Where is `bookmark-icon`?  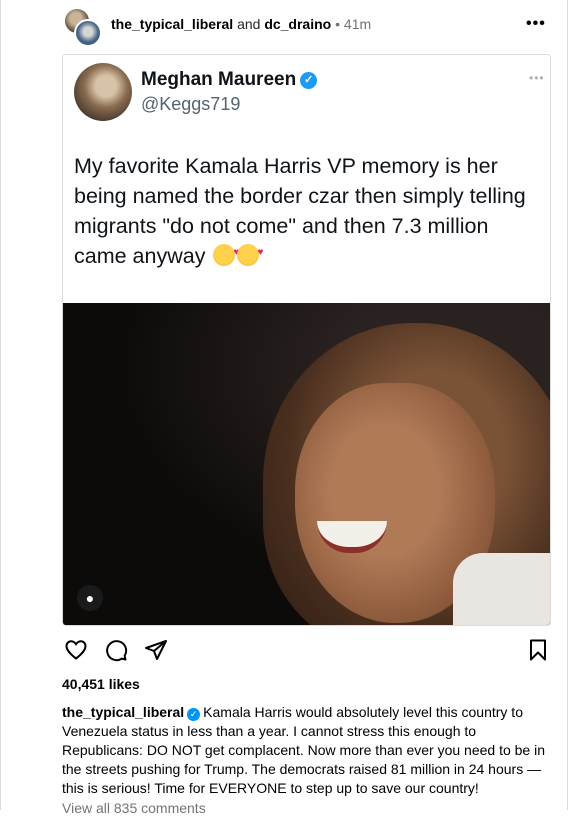 bookmark-icon is located at coordinates (538, 650).